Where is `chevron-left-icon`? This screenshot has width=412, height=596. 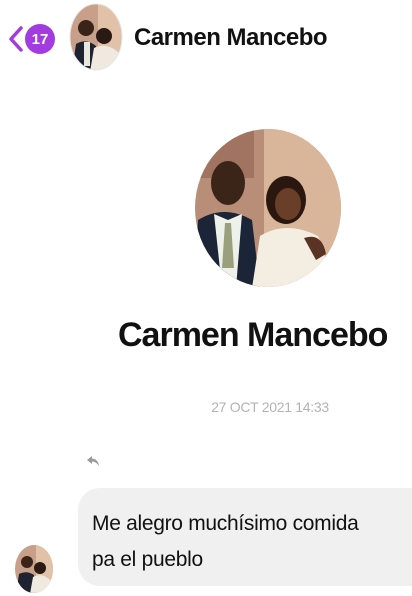 chevron-left-icon is located at coordinates (16, 39).